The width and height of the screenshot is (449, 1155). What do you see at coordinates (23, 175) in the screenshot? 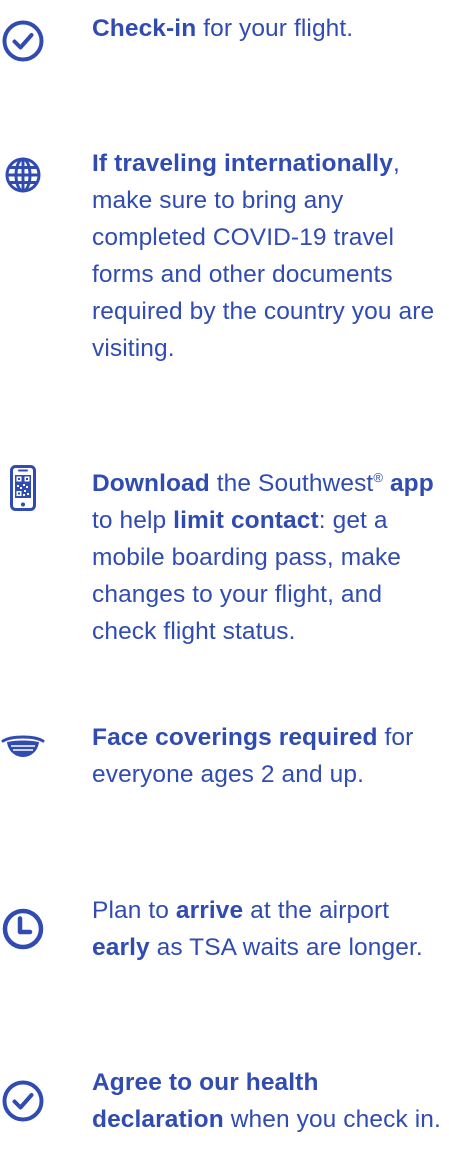
I see `globe-icon` at bounding box center [23, 175].